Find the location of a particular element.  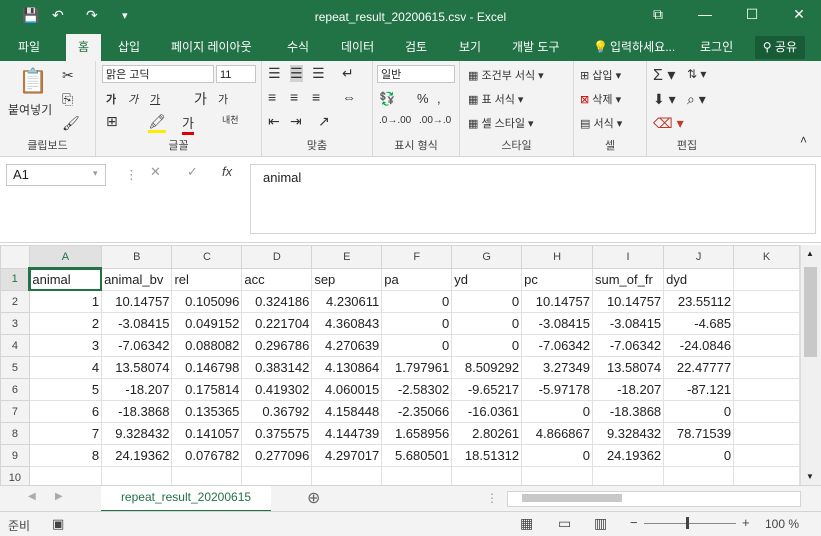

horizontal-scrollbar is located at coordinates (654, 499).